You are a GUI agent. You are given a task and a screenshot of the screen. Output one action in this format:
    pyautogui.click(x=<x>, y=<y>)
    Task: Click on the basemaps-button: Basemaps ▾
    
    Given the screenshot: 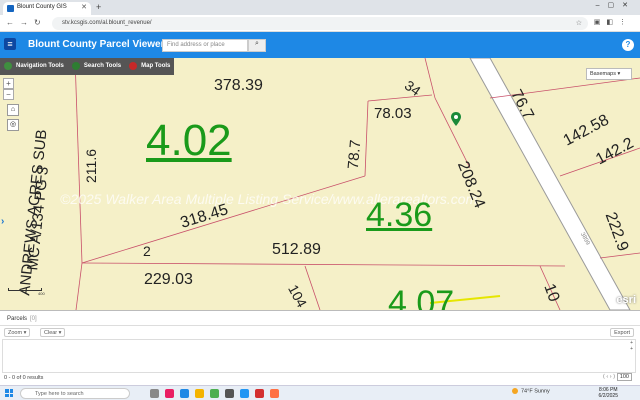 What is the action you would take?
    pyautogui.click(x=609, y=74)
    